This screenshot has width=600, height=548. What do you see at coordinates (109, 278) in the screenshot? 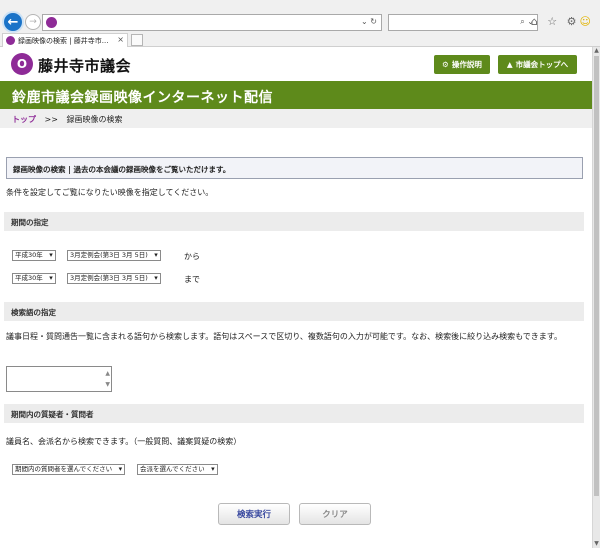
I see `to-session-value: 3月定例会(第3日 3月 5日)` at bounding box center [109, 278].